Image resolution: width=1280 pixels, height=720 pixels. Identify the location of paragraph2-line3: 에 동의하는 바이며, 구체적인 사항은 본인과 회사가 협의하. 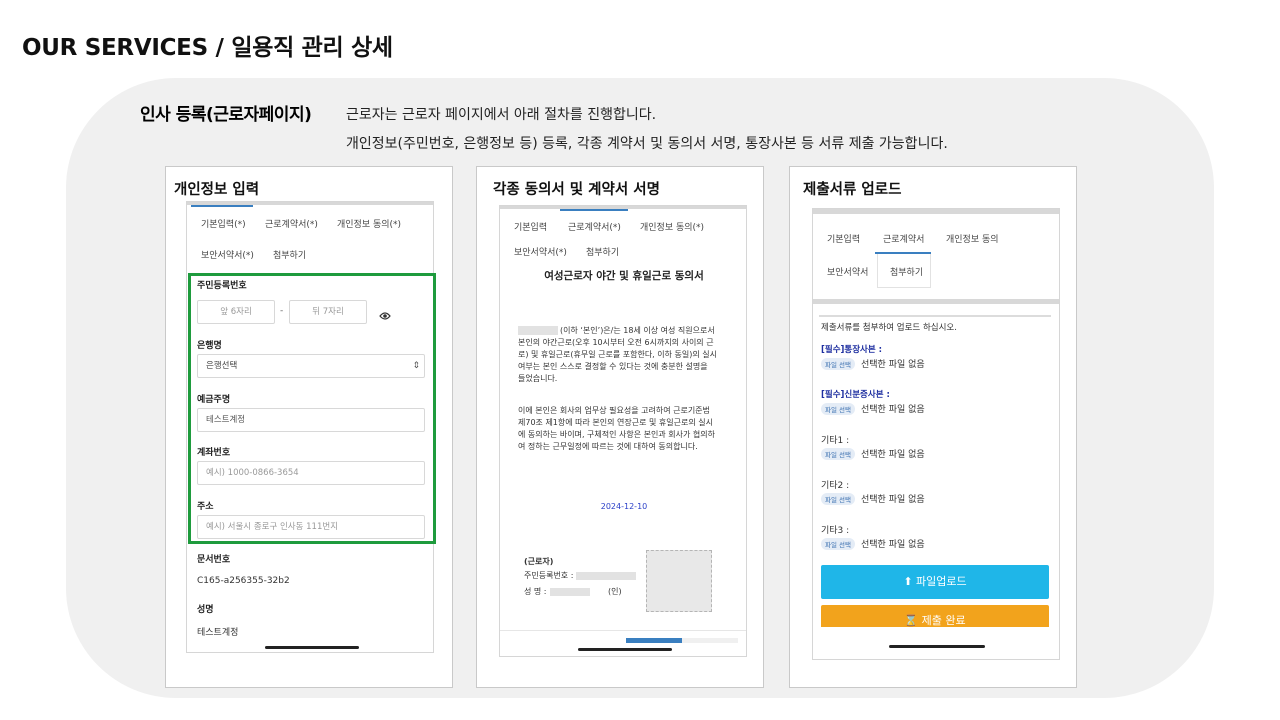
(616, 434).